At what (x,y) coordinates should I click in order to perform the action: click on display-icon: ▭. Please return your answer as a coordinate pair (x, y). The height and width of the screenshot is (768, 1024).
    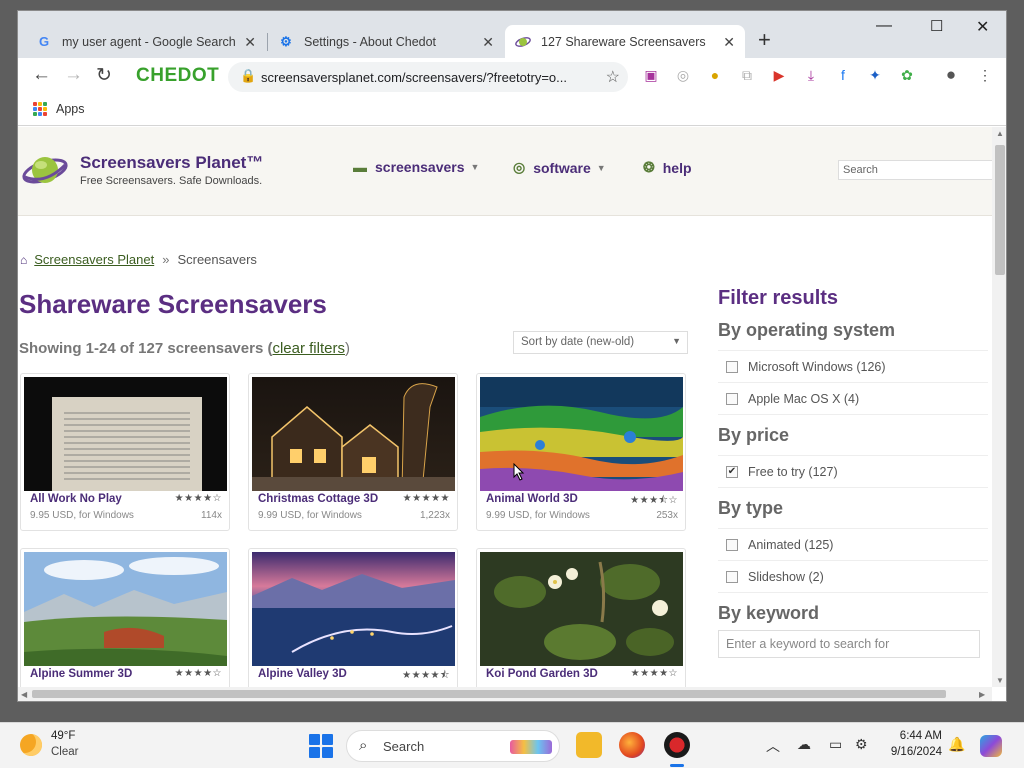
    Looking at the image, I should click on (835, 744).